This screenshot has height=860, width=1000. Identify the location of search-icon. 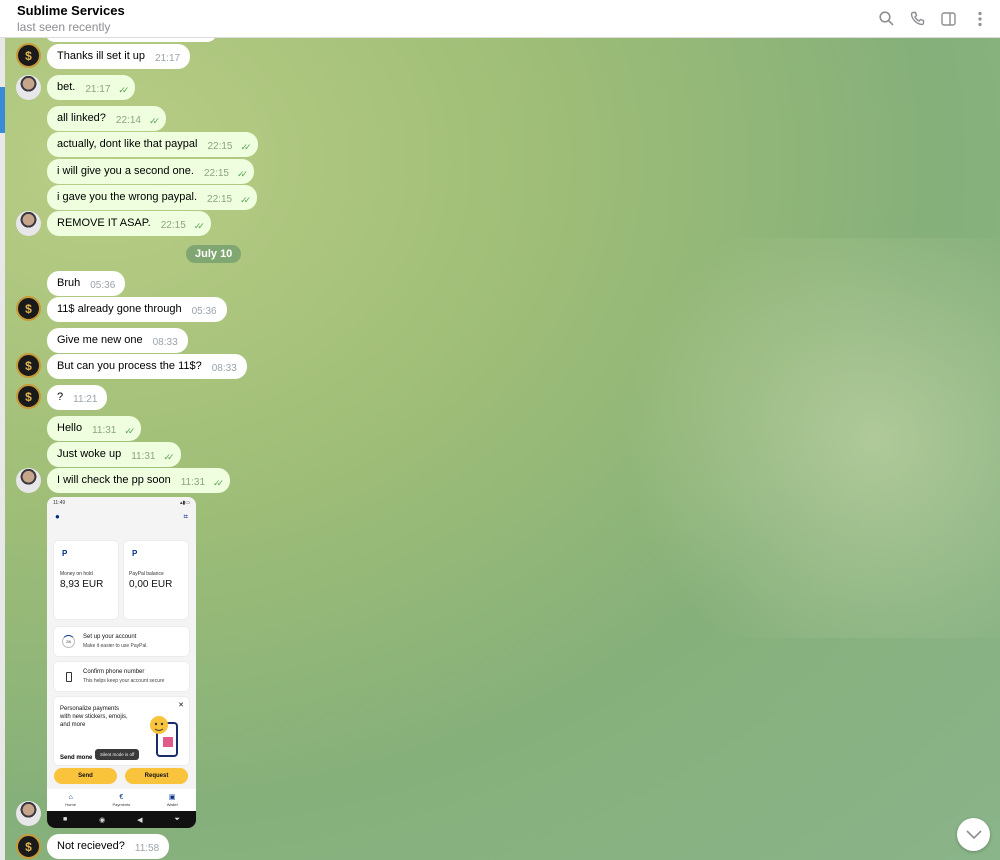
(886, 18).